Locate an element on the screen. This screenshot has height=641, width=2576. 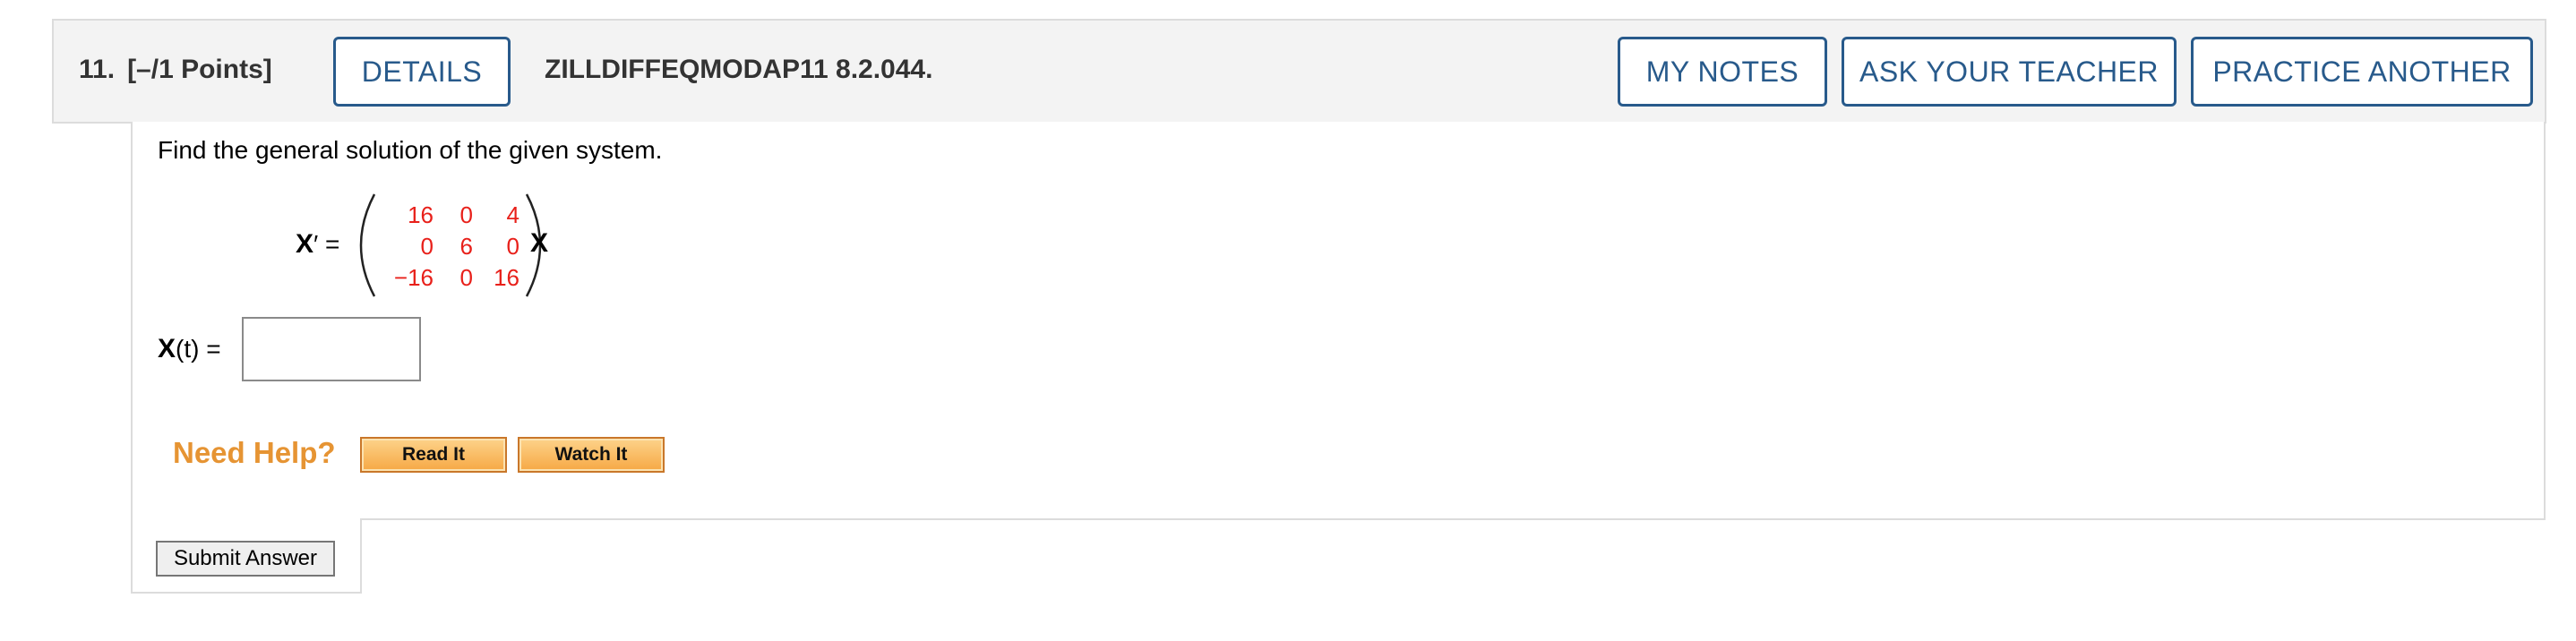
matrix-cell: 6 is located at coordinates (466, 246).